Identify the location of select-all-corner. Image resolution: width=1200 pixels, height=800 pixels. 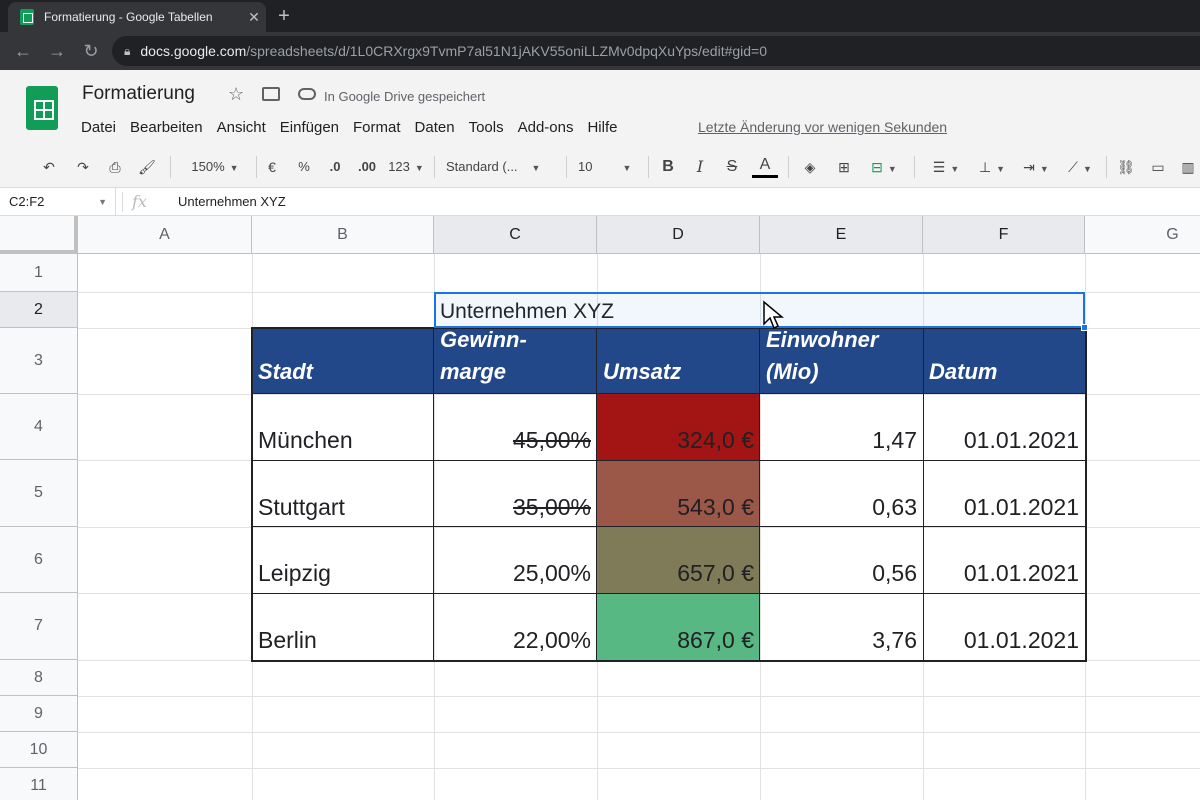
(39, 235).